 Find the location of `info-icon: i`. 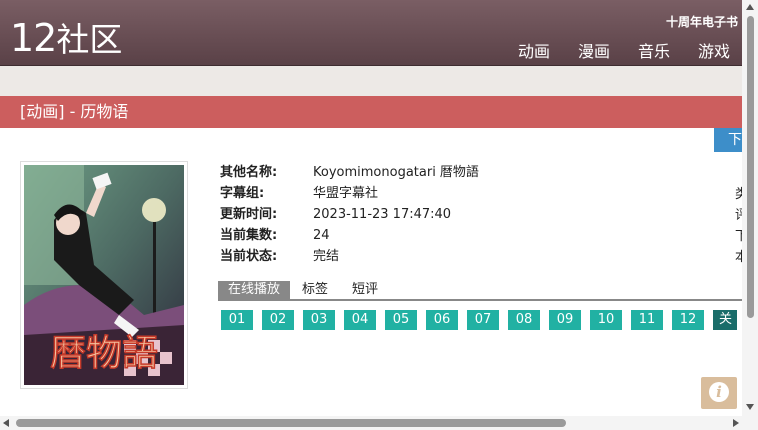

info-icon: i is located at coordinates (719, 392).